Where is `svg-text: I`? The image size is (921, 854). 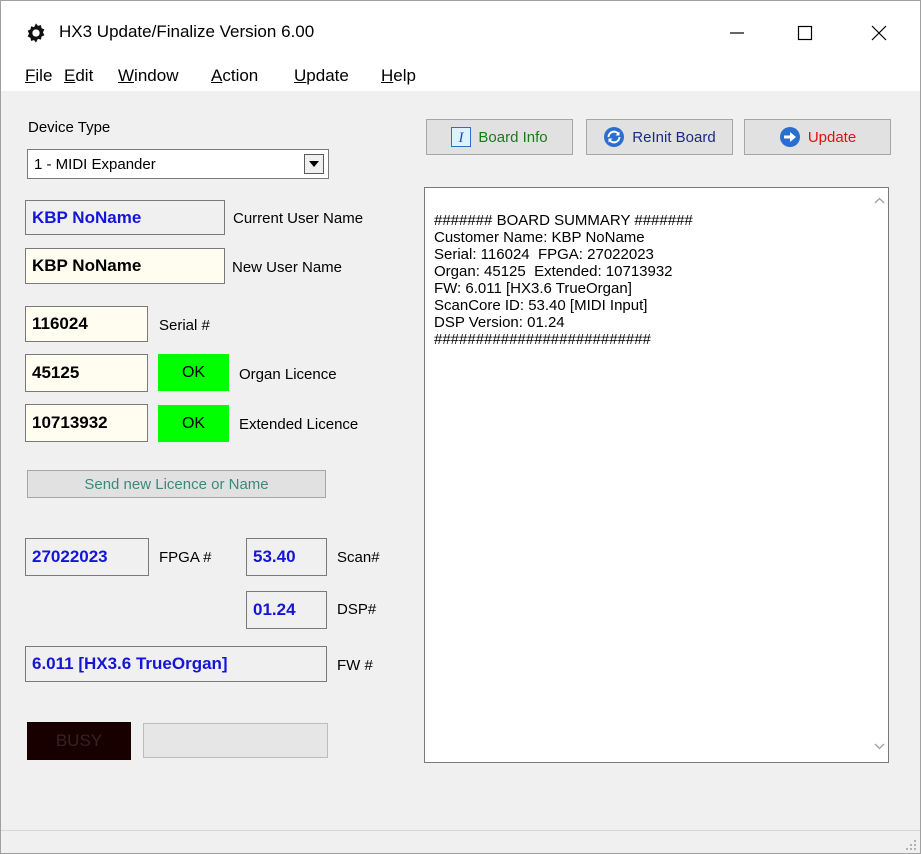 svg-text: I is located at coordinates (461, 138).